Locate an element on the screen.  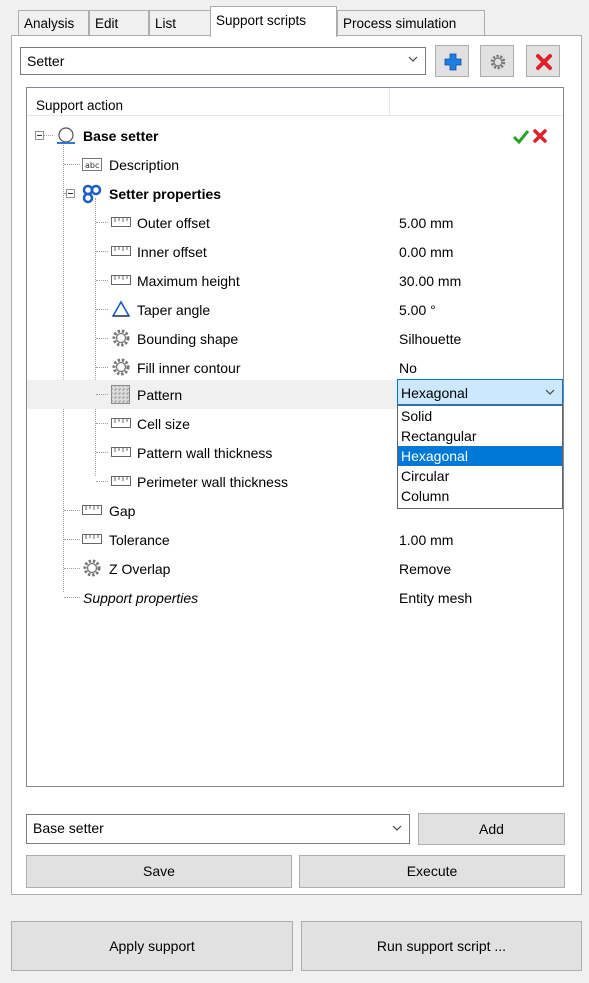
support-properties-value: Entity mesh is located at coordinates (435, 598).